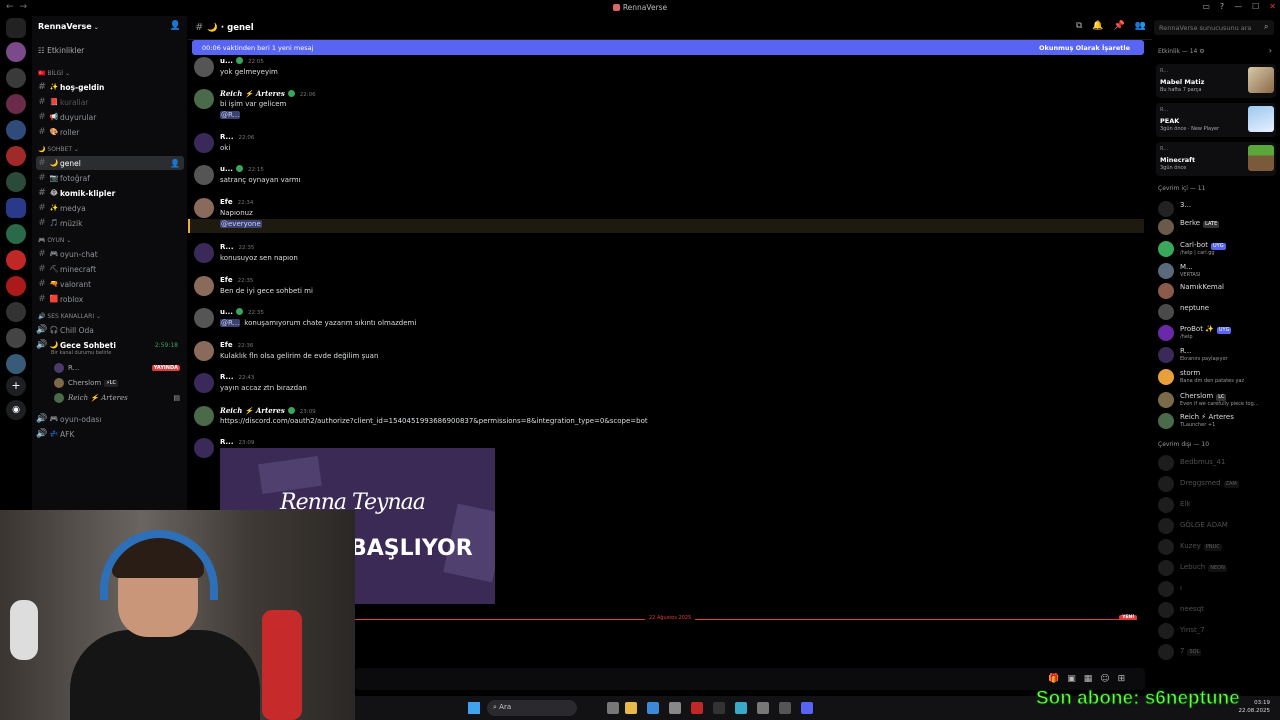  I want to click on channel-valorant: # 🔫 valorant, so click(110, 284).